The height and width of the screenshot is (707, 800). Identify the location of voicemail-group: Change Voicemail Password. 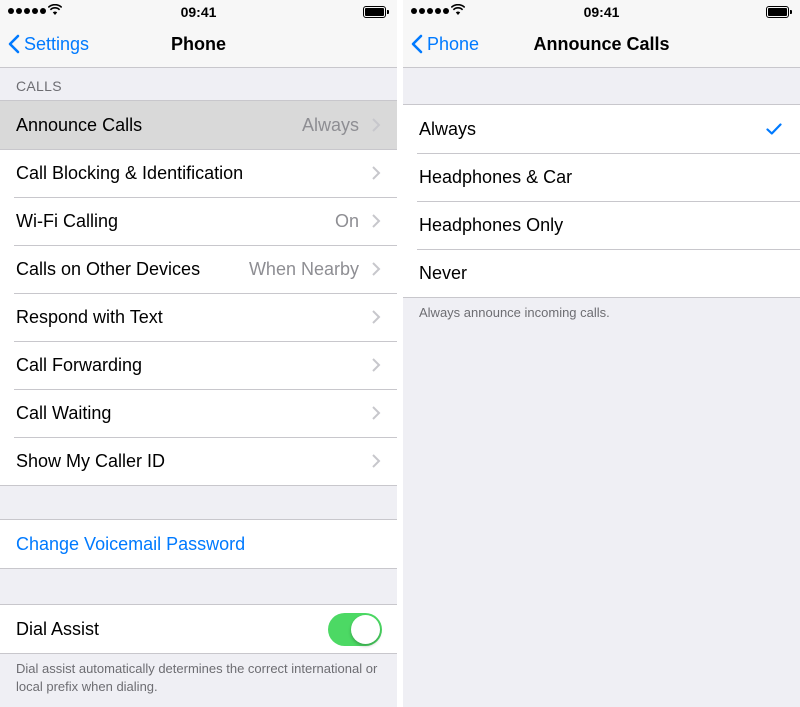
(198, 544).